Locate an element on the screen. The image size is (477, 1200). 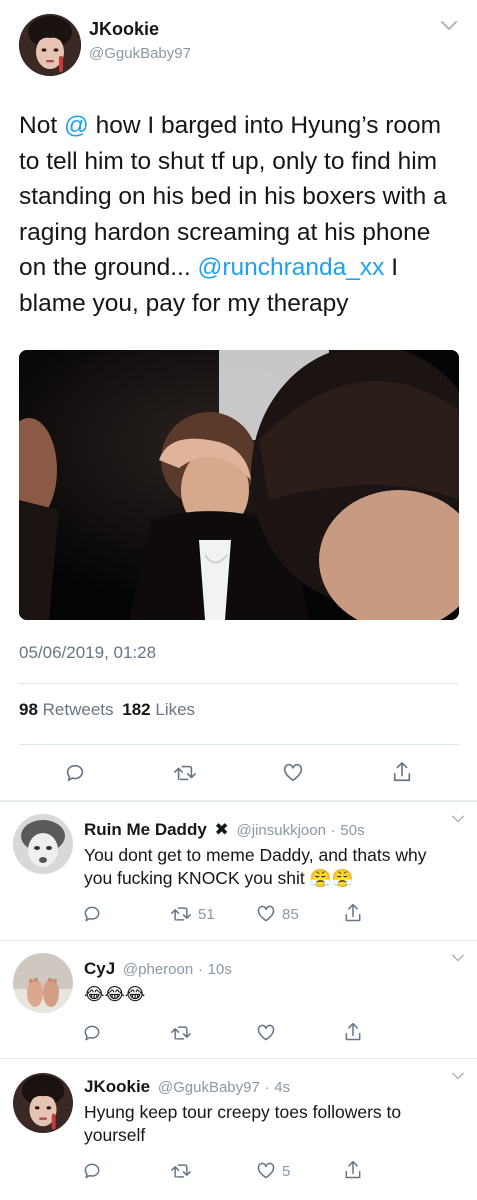
reply-header: CyJ @pheroon · 10s is located at coordinates (158, 969).